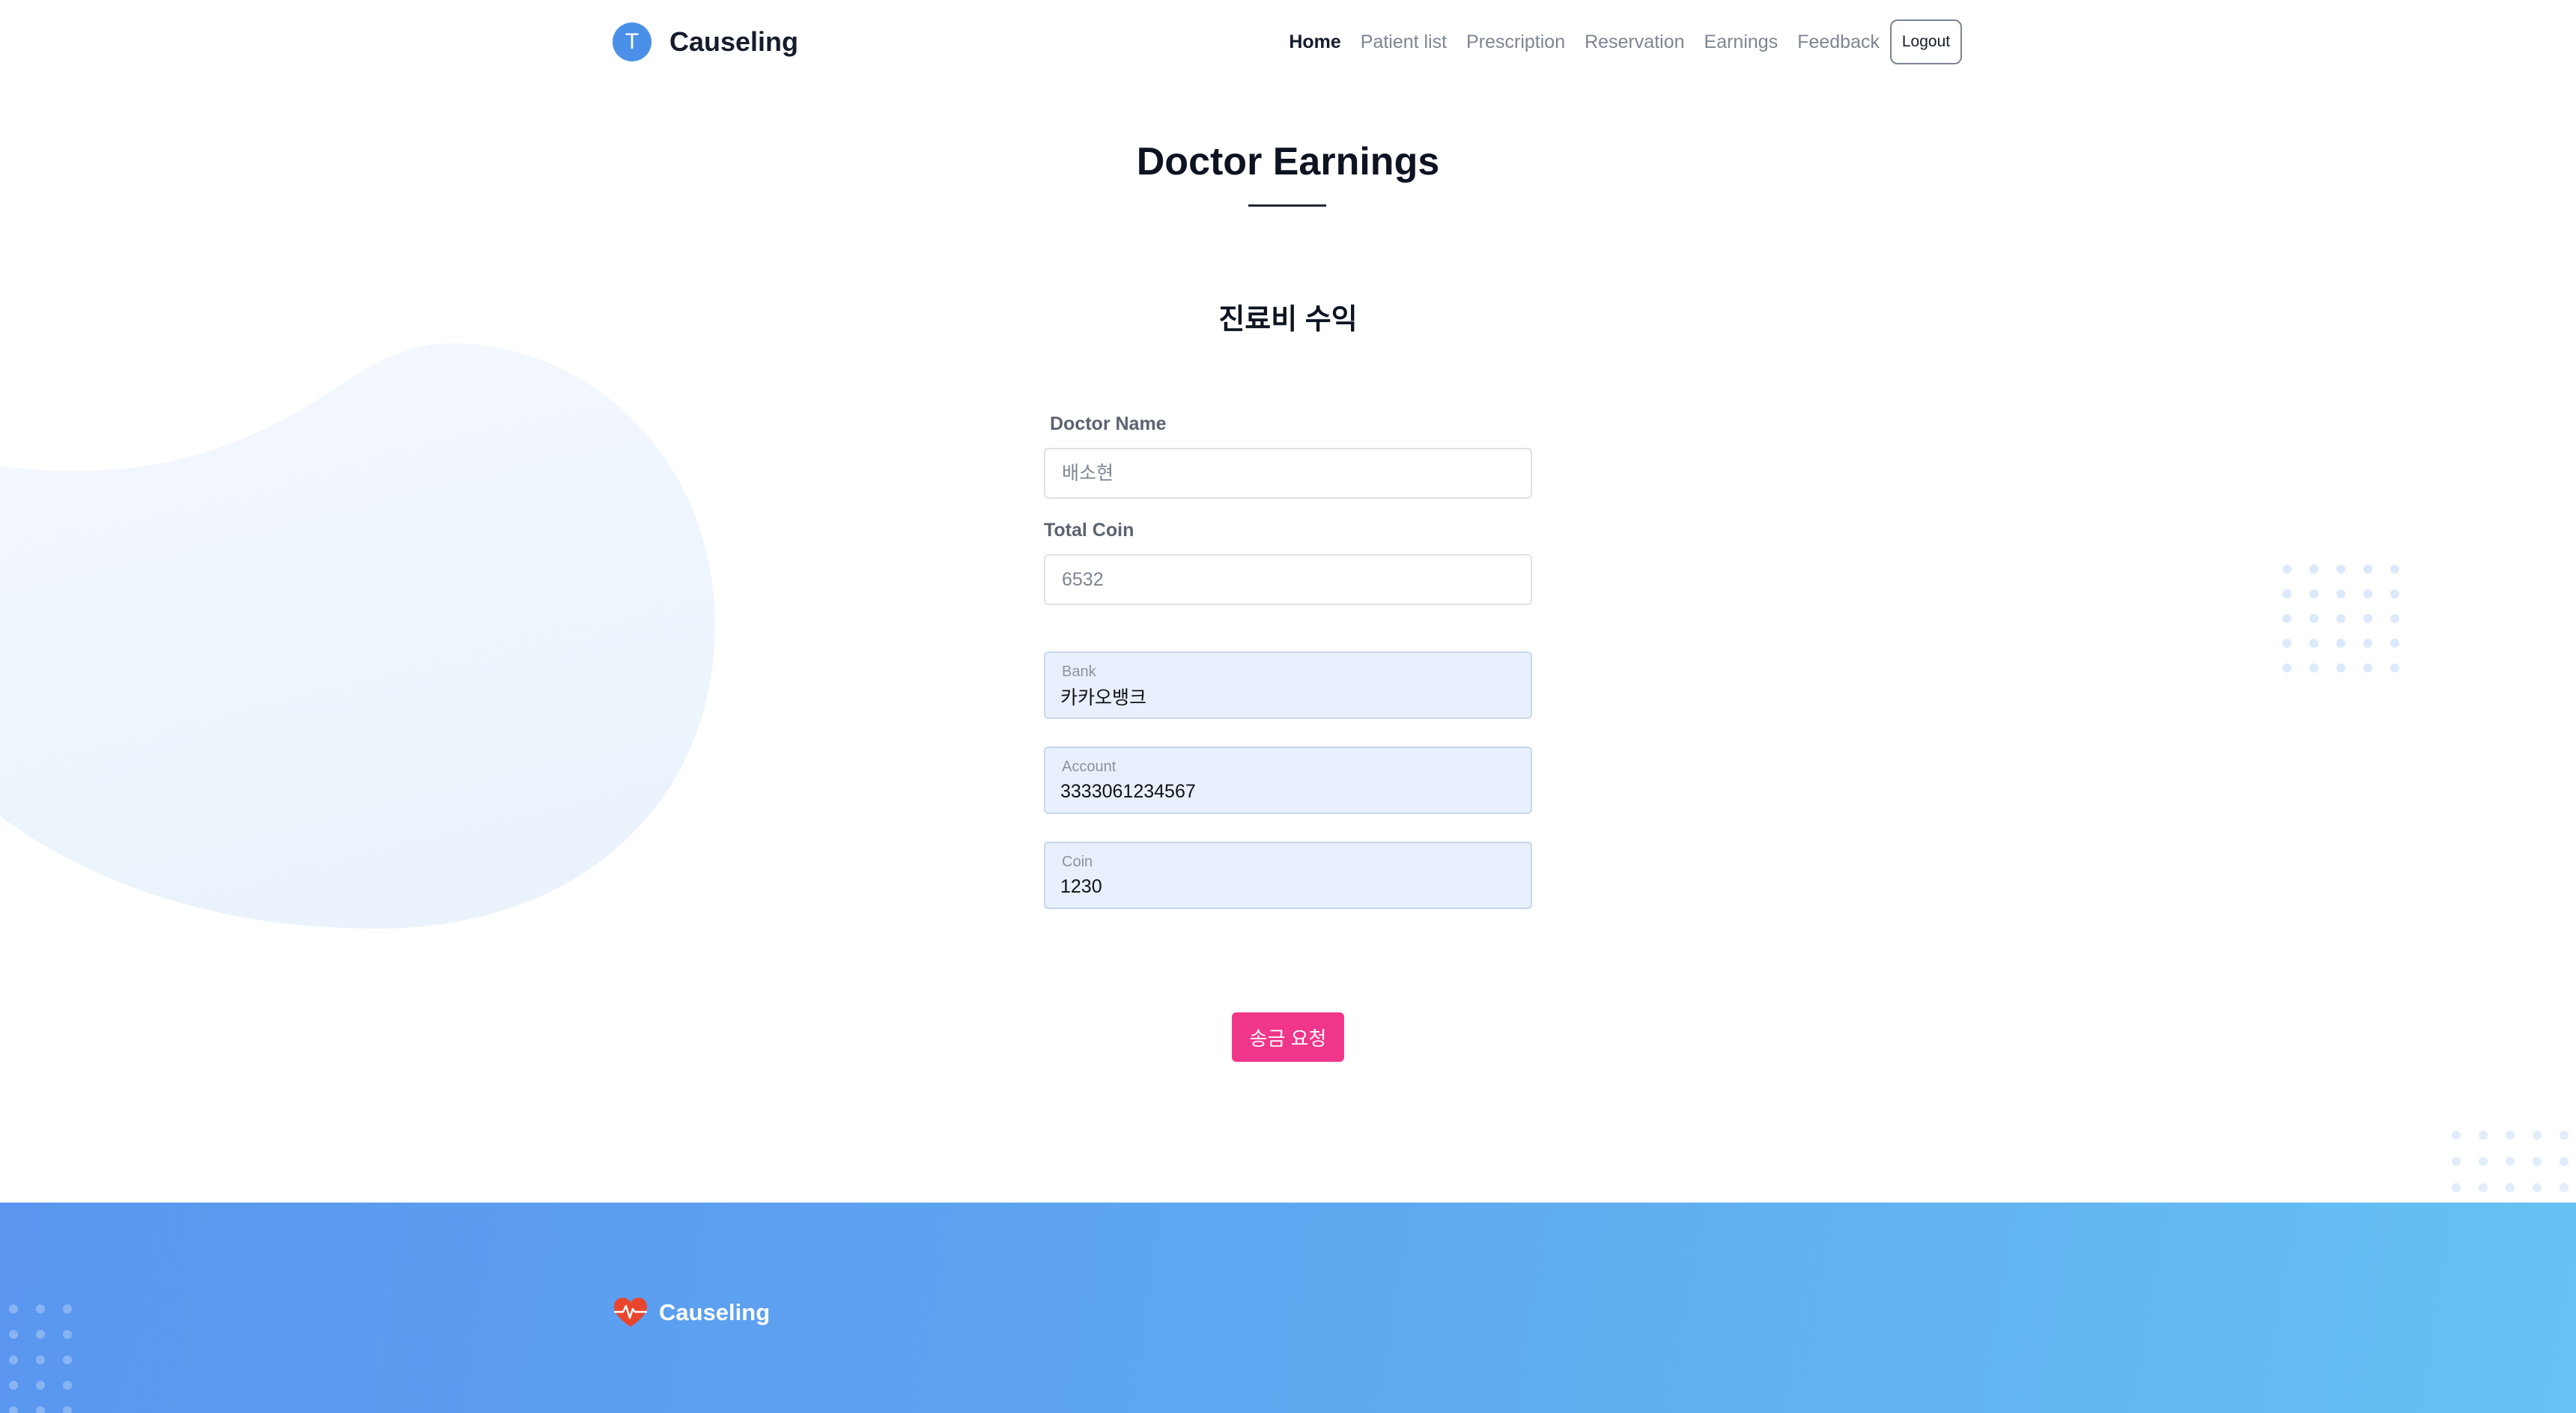 The image size is (2576, 1413). Describe the element at coordinates (632, 41) in the screenshot. I see `brand-badge-icon: T` at that location.